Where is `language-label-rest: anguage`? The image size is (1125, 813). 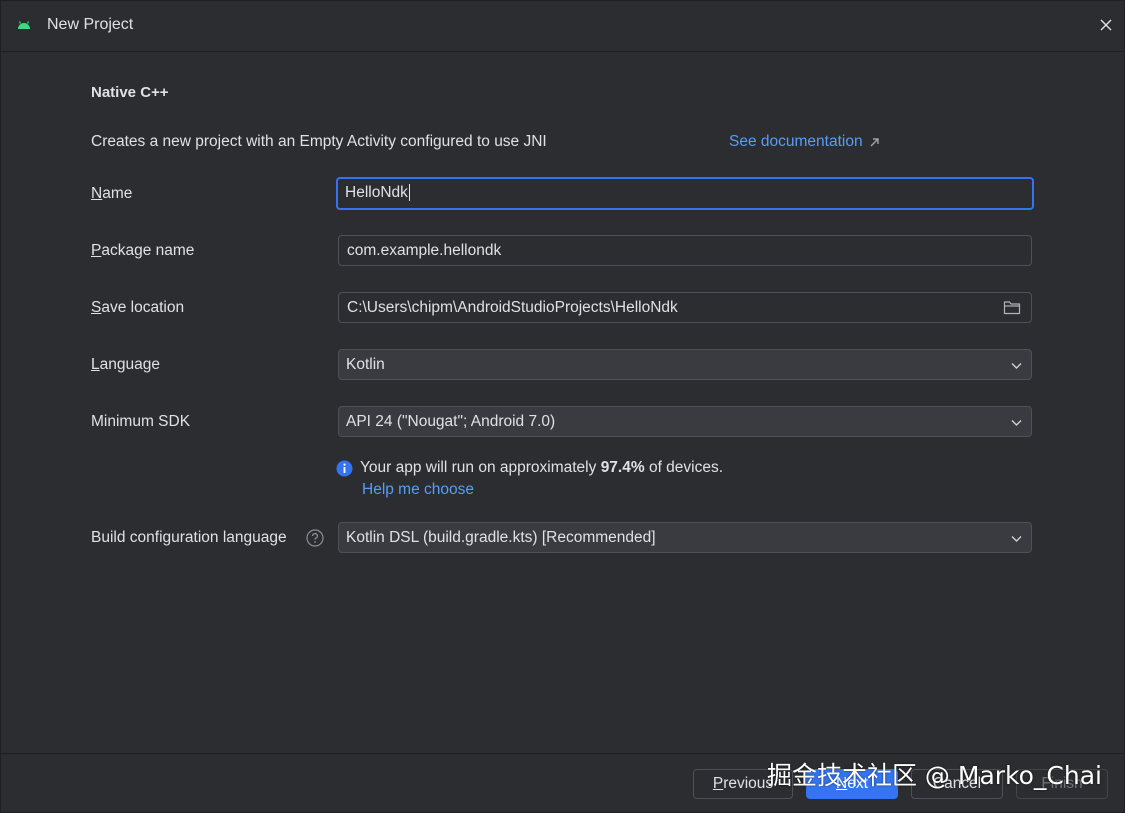 language-label-rest: anguage is located at coordinates (129, 364).